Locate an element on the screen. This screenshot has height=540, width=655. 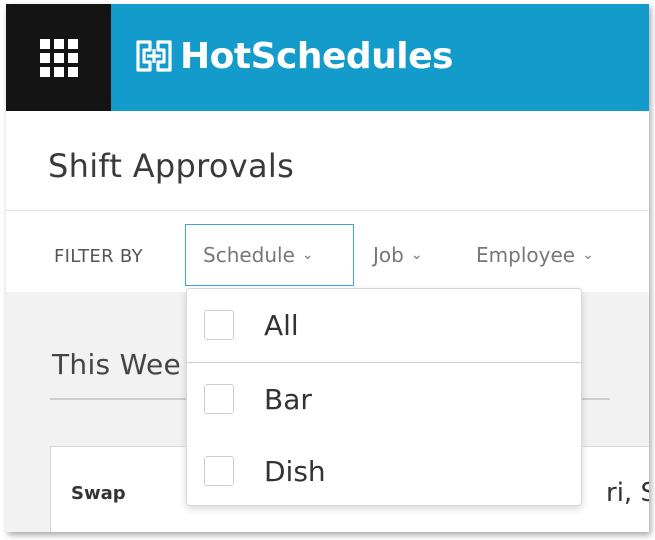
filter-bar: FILTER BY Schedule ⌄ Job ⌄ Employee ⌄ is located at coordinates (327, 252).